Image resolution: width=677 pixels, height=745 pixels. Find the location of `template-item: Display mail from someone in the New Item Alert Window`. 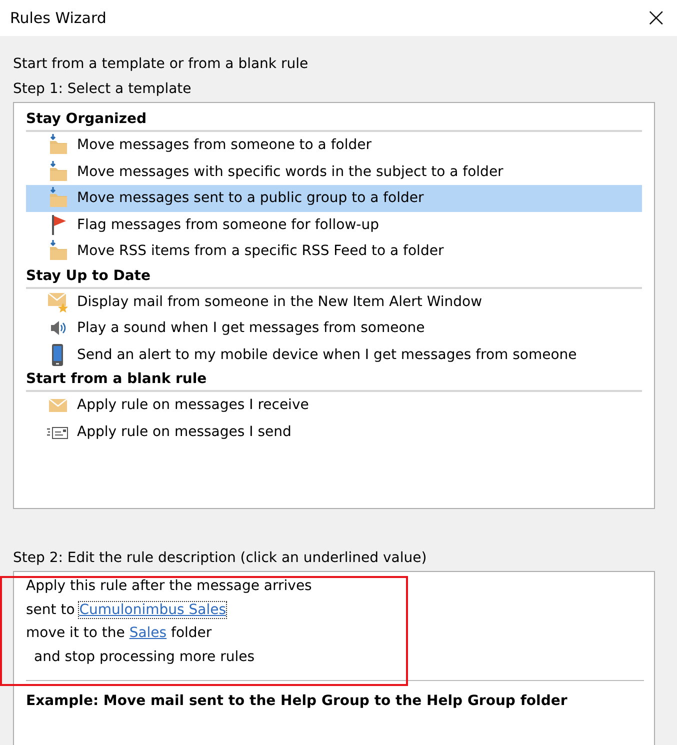

template-item: Display mail from someone in the New Item Alert Window is located at coordinates (334, 301).